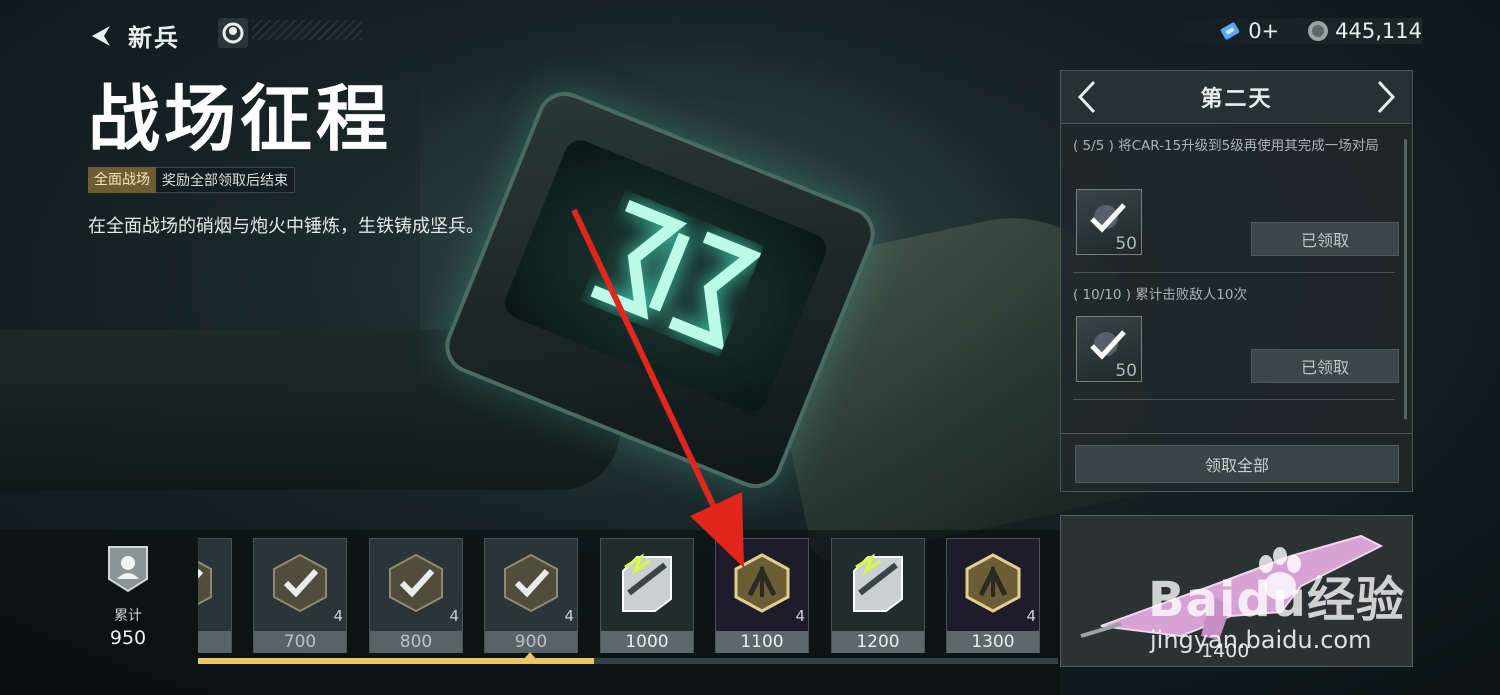 This screenshot has height=695, width=1500. I want to click on next-day-button, so click(1386, 97).